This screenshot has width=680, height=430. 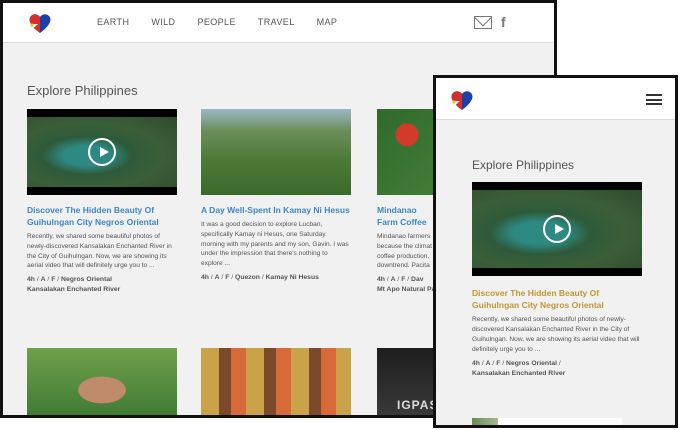 I want to click on nav-people: PEOPLE, so click(x=216, y=22).